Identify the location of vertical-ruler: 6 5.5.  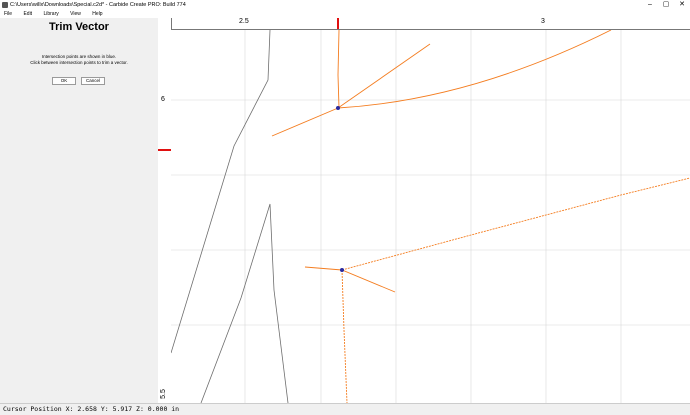
(165, 210).